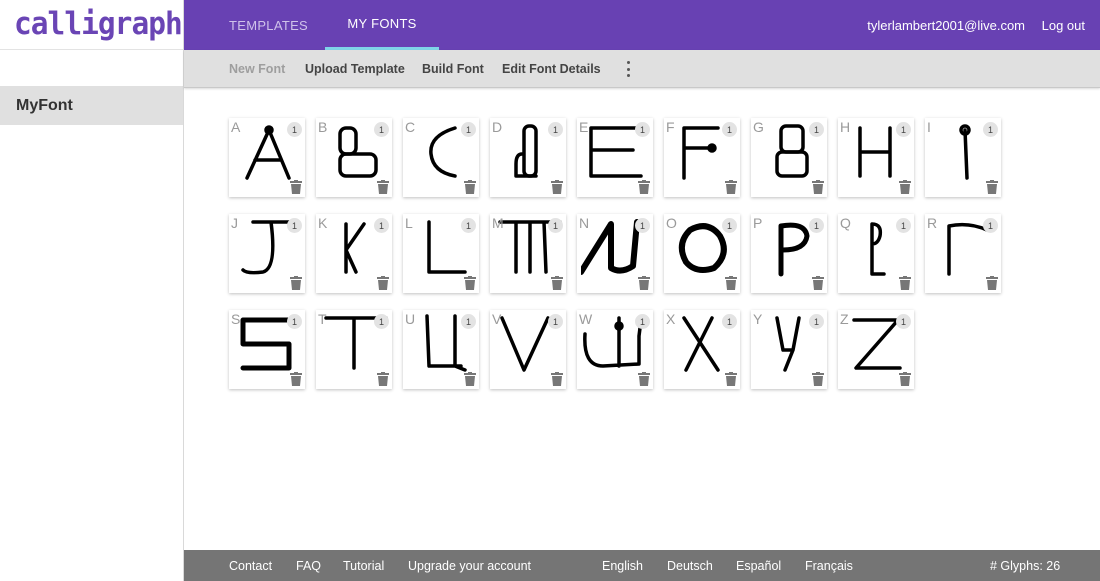 The height and width of the screenshot is (581, 1100). I want to click on glyph-card-e: E1, so click(615, 157).